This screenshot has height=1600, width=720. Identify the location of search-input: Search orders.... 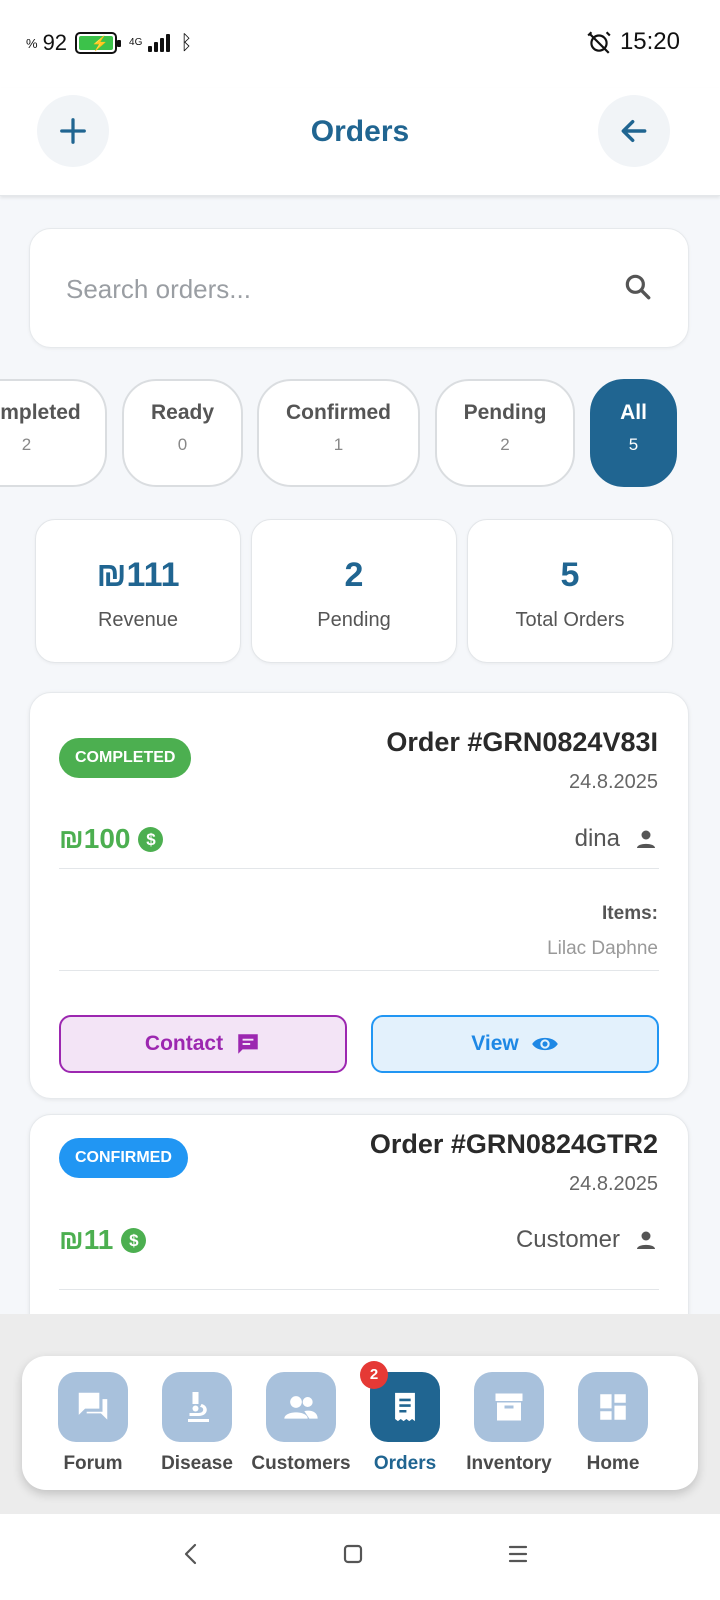
(359, 288).